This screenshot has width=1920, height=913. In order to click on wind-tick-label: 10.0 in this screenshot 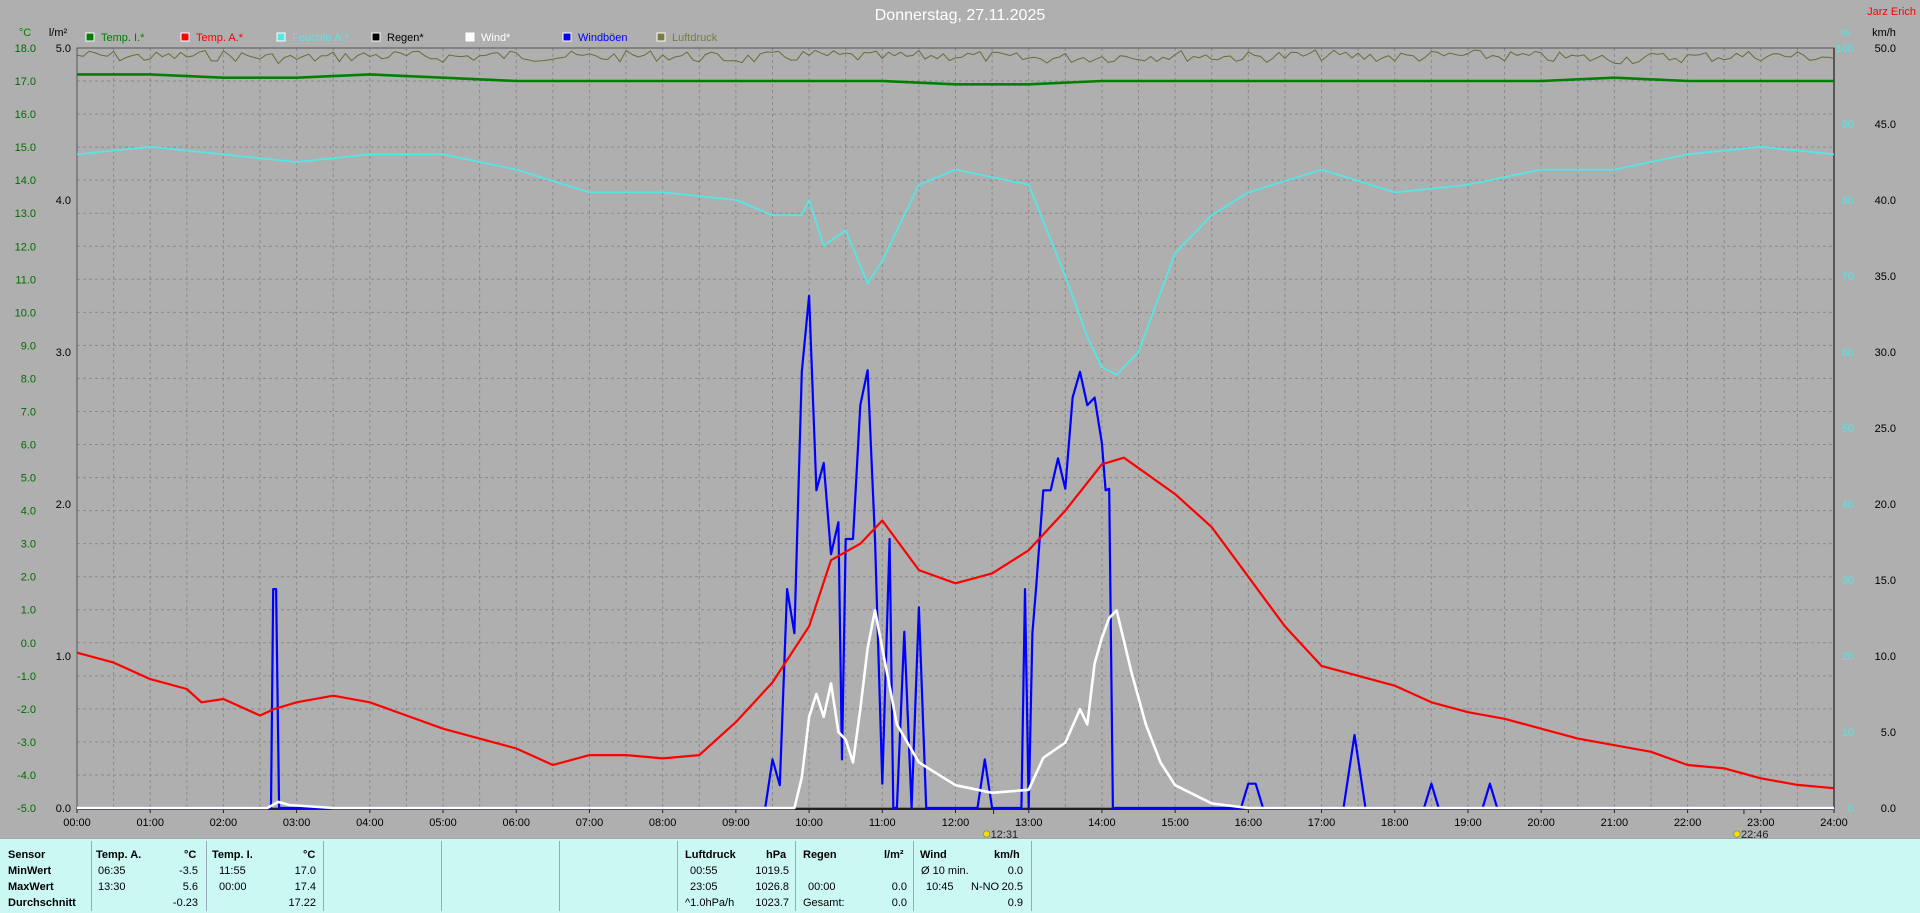, I will do `click(1885, 657)`.